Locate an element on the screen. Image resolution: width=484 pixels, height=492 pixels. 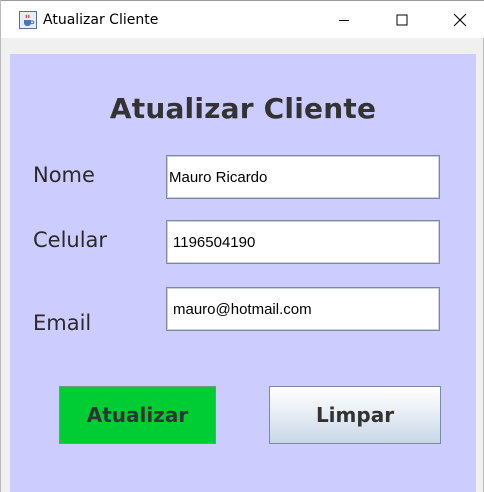
java-cup-icon is located at coordinates (28, 20).